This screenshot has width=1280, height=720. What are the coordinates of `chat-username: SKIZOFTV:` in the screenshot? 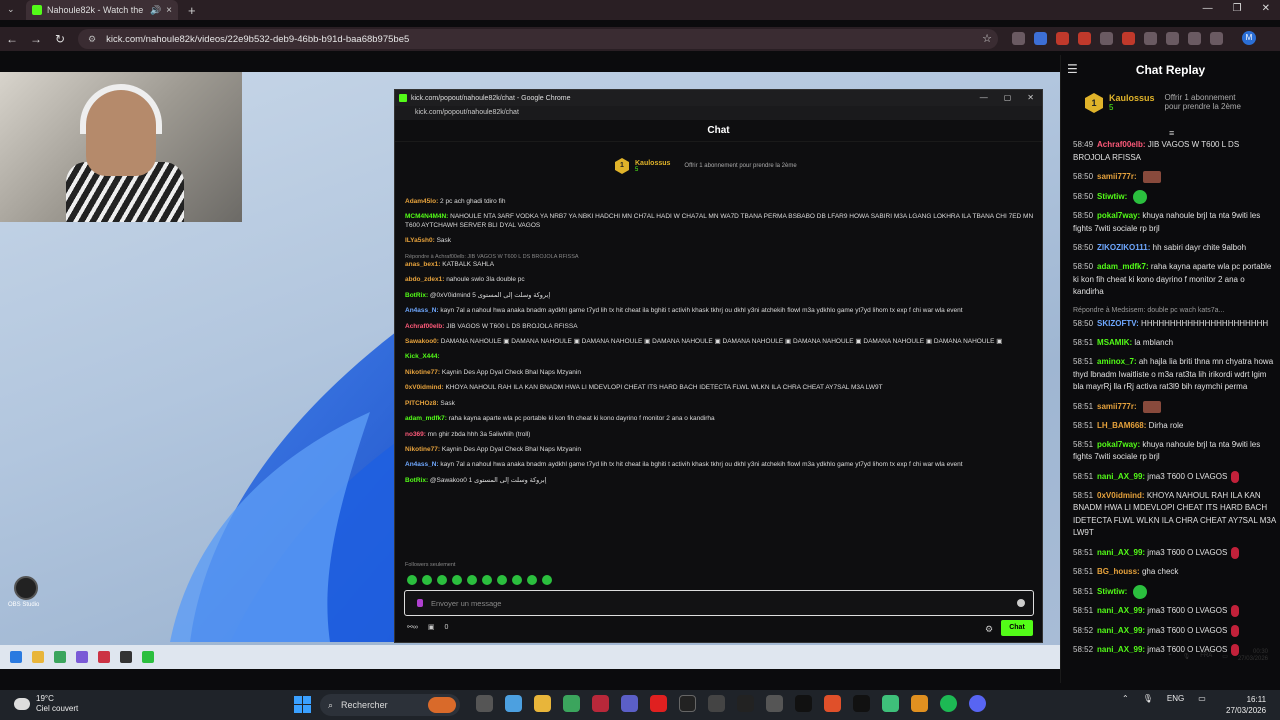 It's located at (1118, 323).